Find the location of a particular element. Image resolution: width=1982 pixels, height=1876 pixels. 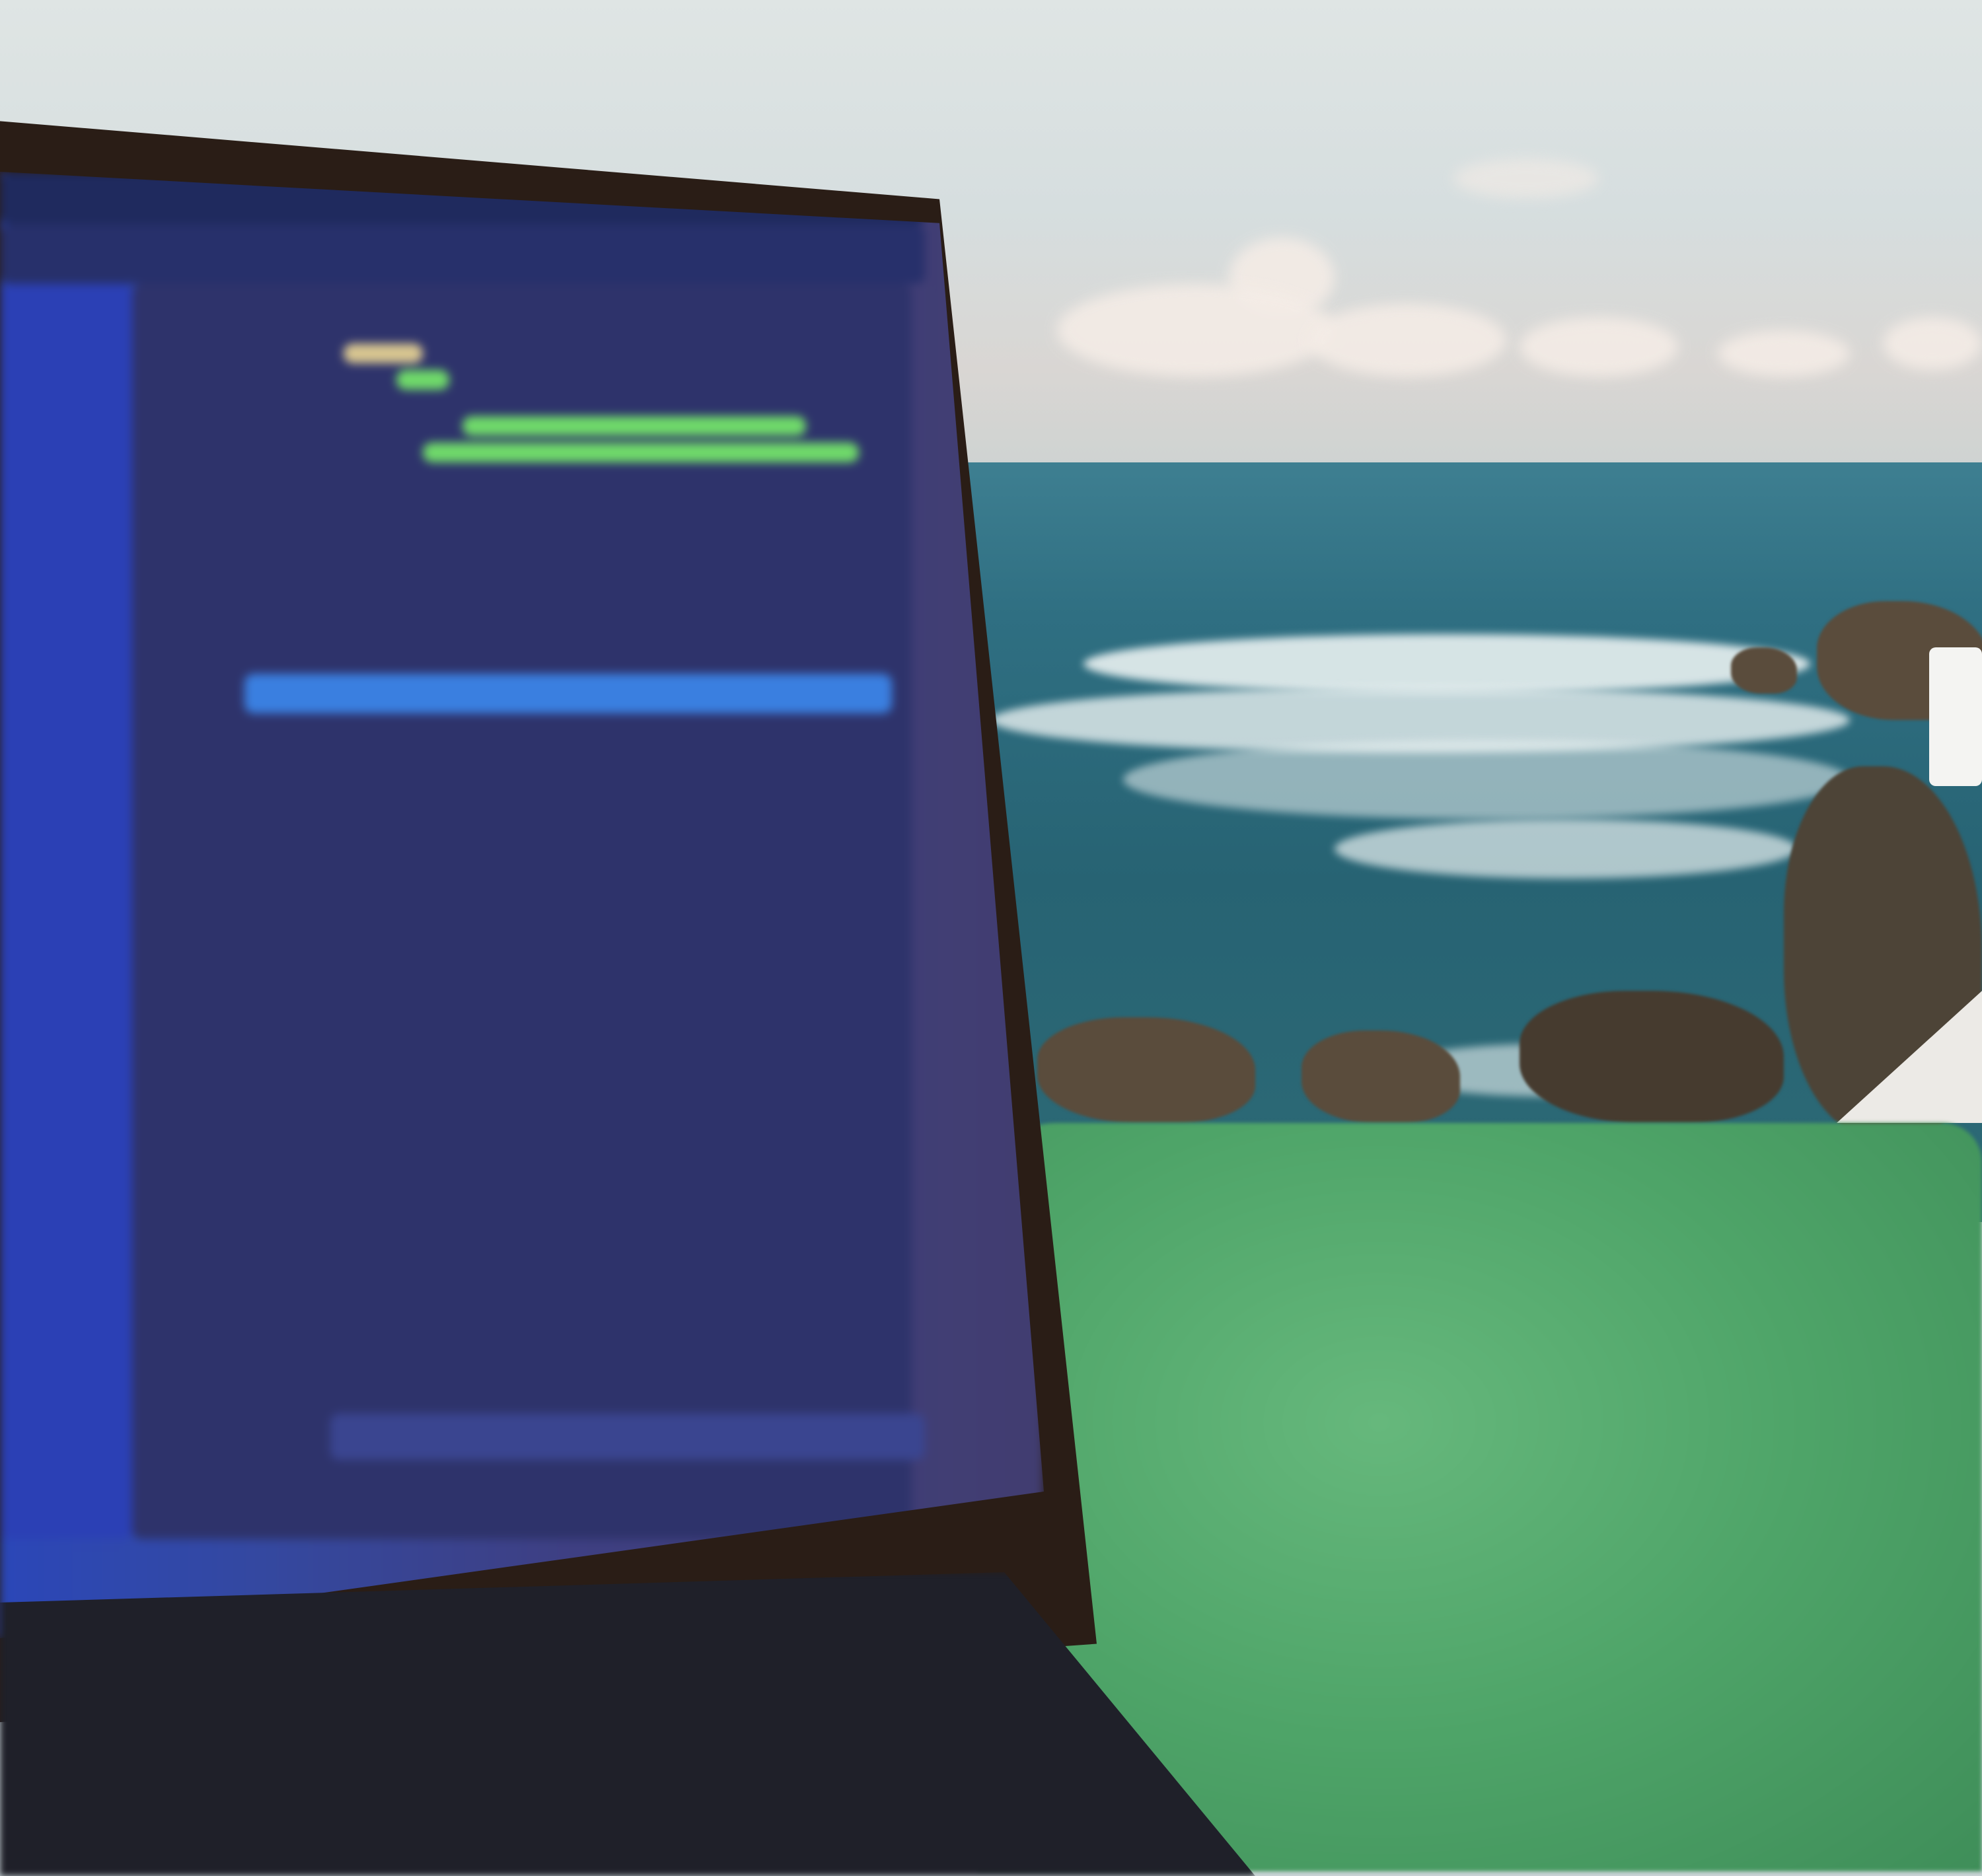

tab-bar is located at coordinates (462, 254).